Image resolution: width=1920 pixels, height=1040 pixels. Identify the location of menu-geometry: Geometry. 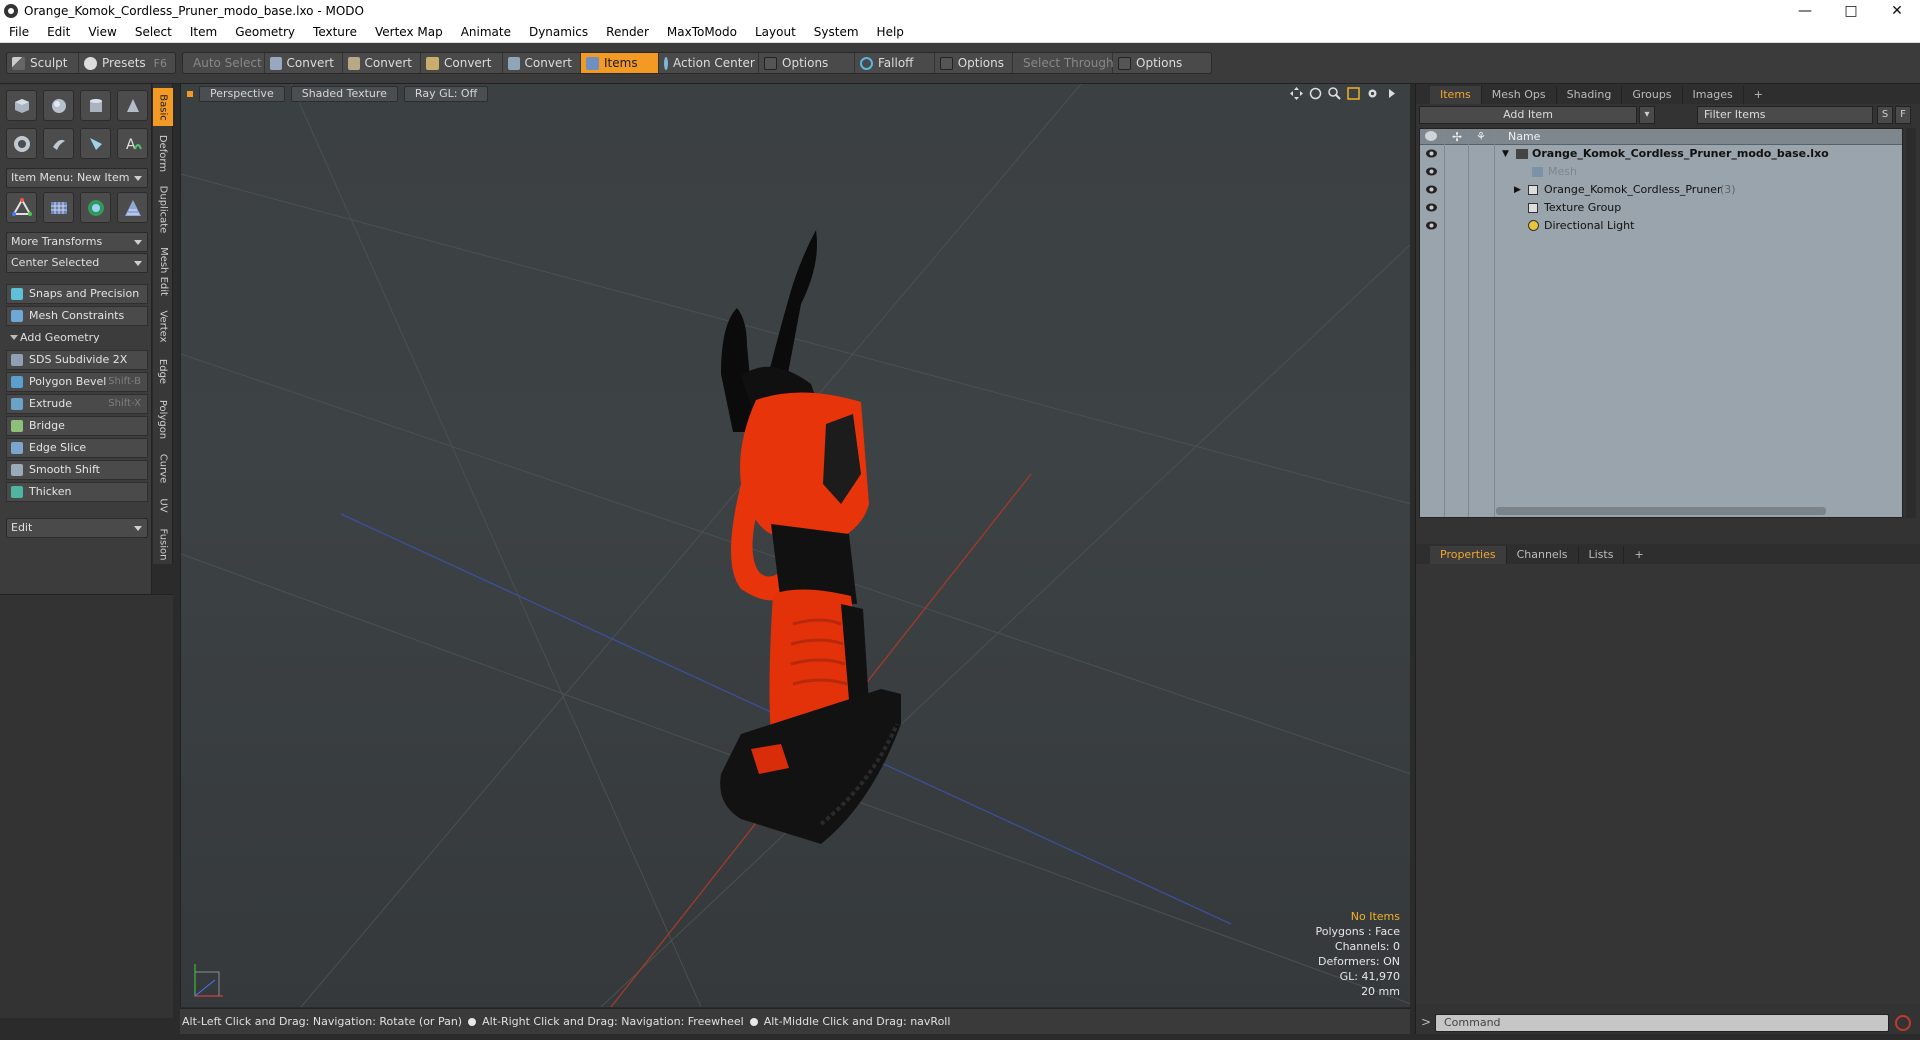
(265, 32).